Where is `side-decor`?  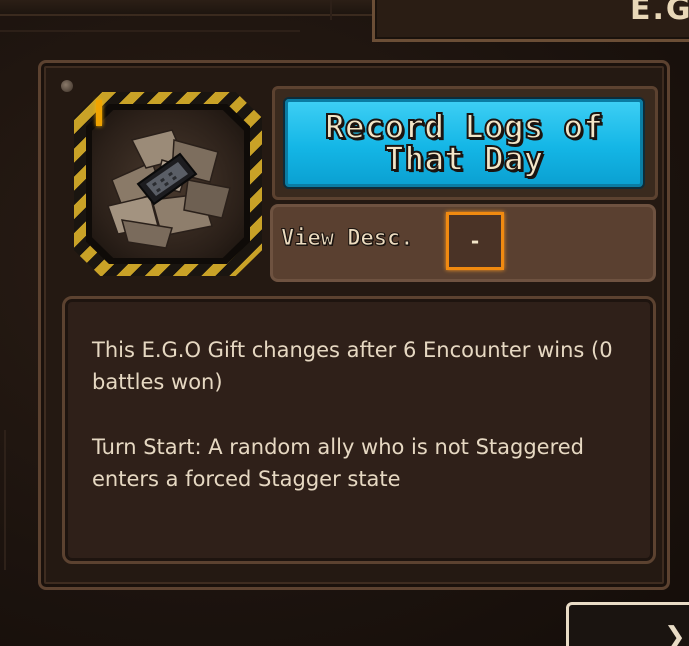 side-decor is located at coordinates (17, 500).